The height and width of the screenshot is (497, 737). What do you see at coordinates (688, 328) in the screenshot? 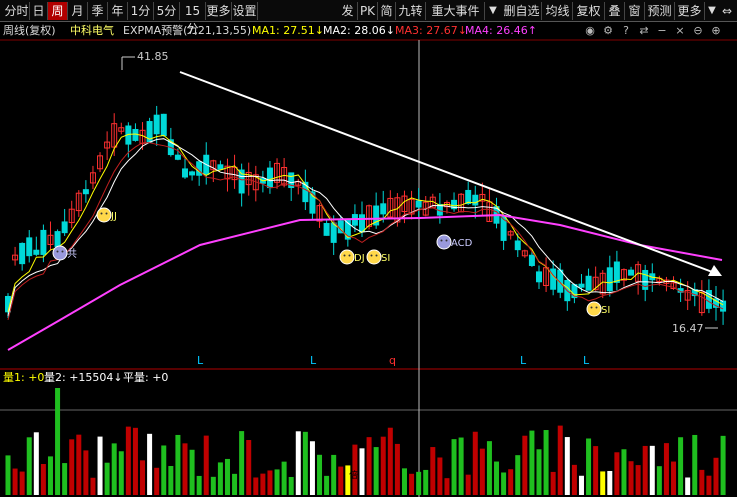
I see `low-price-label: 16.47` at bounding box center [688, 328].